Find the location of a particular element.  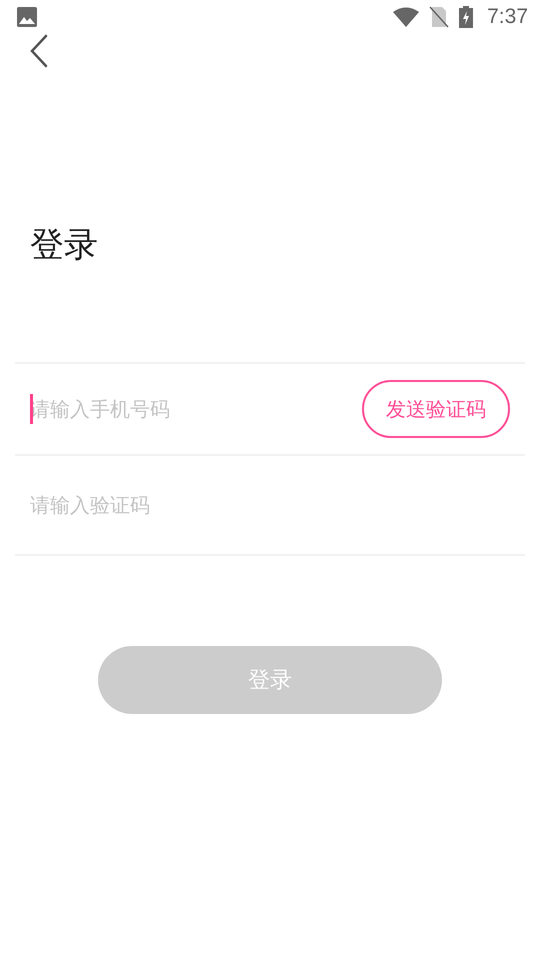

clock-time: 7:37 is located at coordinates (507, 17).